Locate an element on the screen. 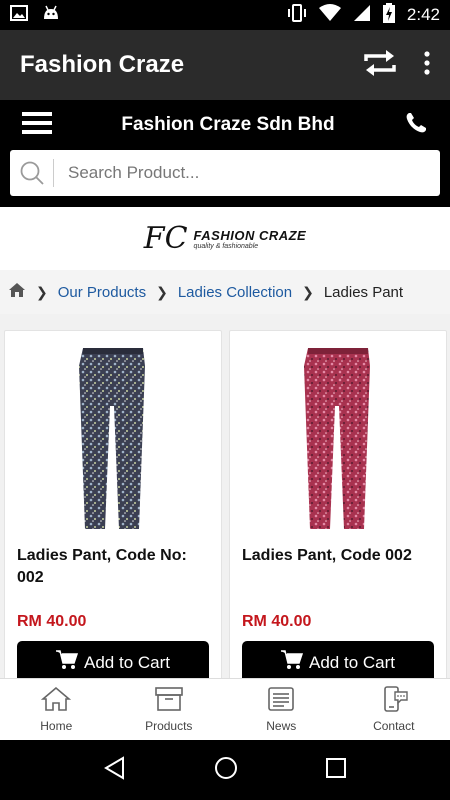  nav-label: News is located at coordinates (281, 726).